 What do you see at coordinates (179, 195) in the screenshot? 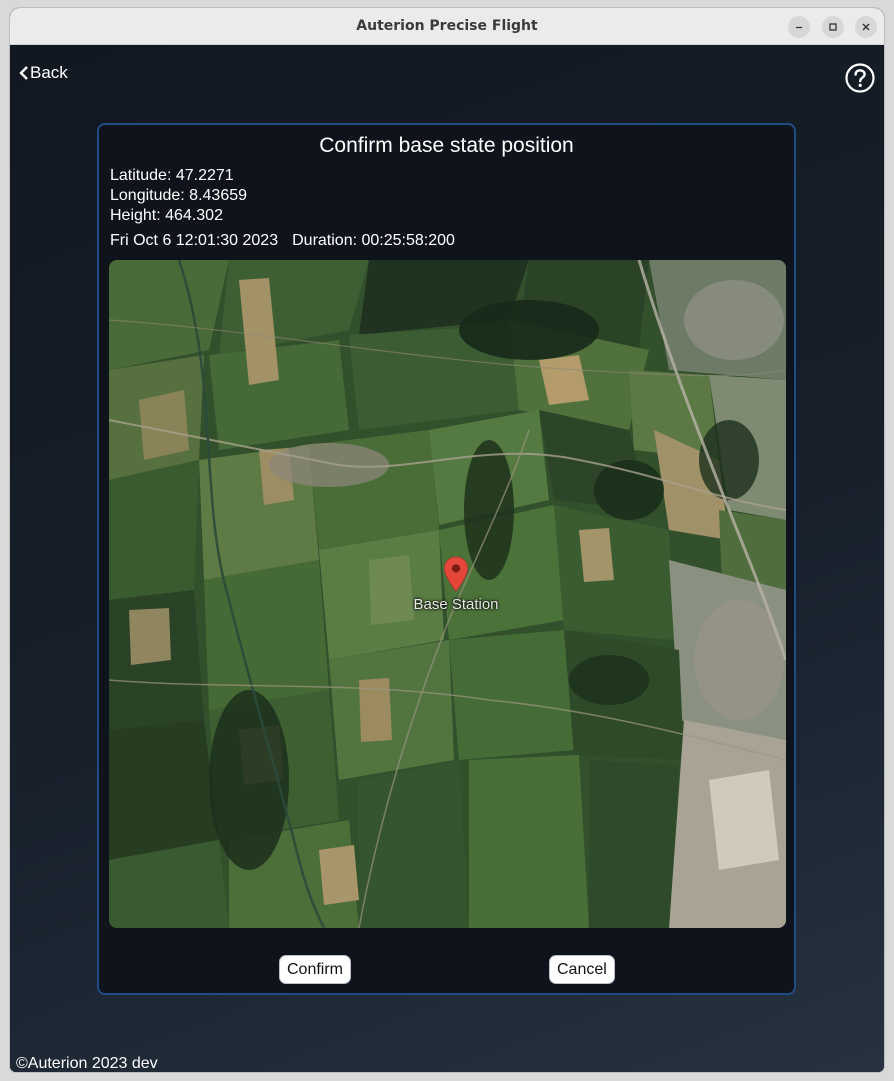
I see `longitude-text: Longitude: 8.43659` at bounding box center [179, 195].